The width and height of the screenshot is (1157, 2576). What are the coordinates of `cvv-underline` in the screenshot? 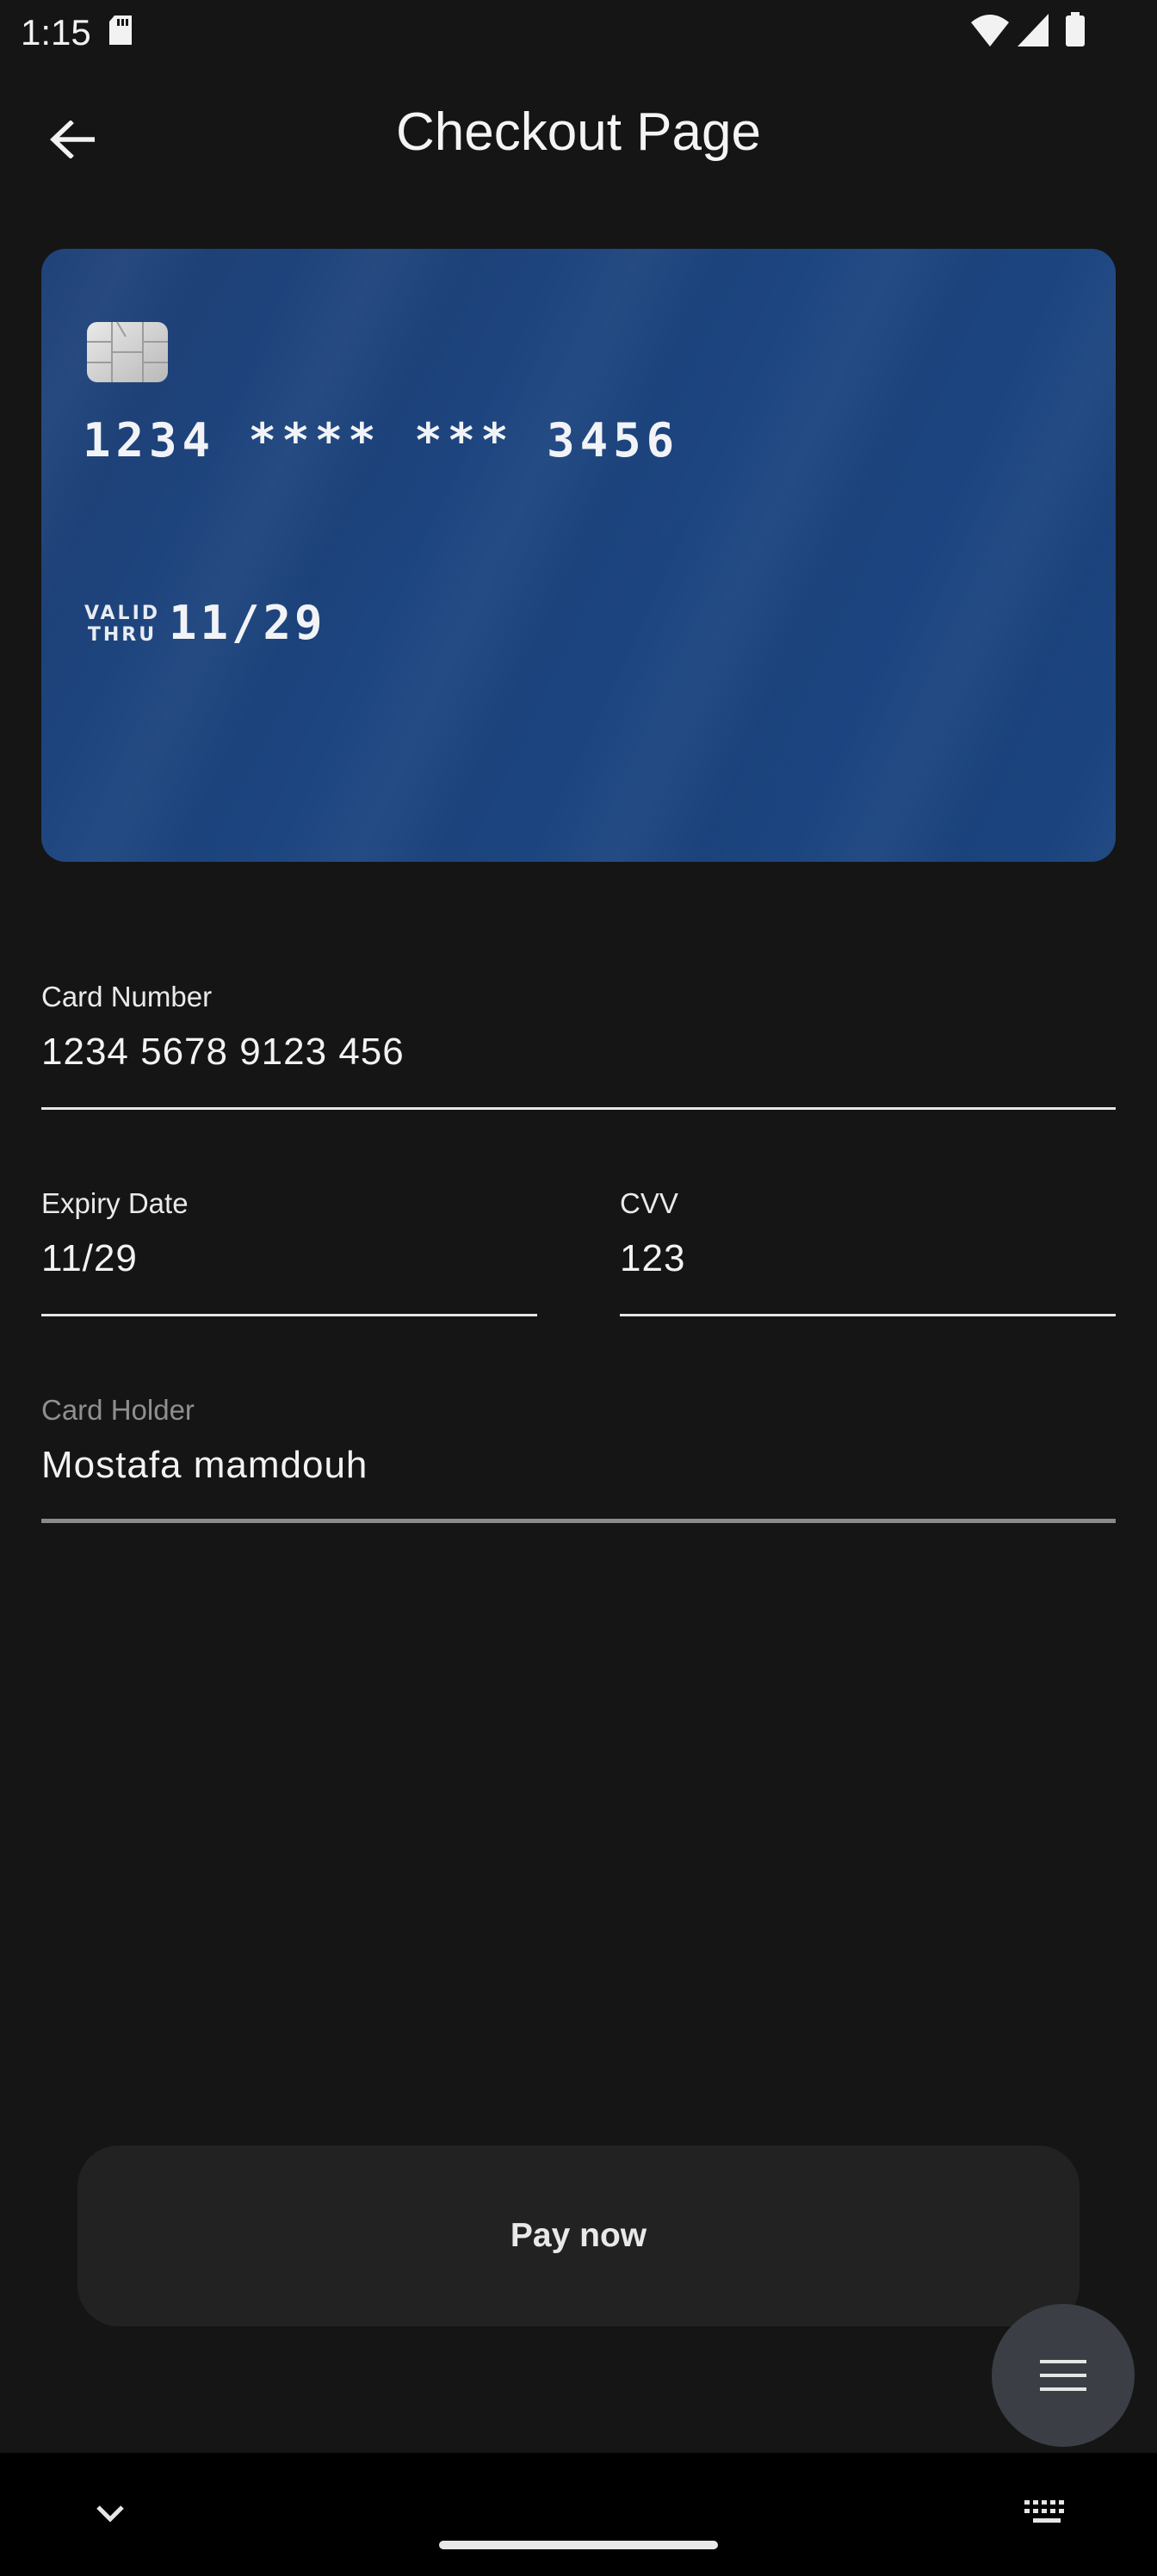 It's located at (868, 1315).